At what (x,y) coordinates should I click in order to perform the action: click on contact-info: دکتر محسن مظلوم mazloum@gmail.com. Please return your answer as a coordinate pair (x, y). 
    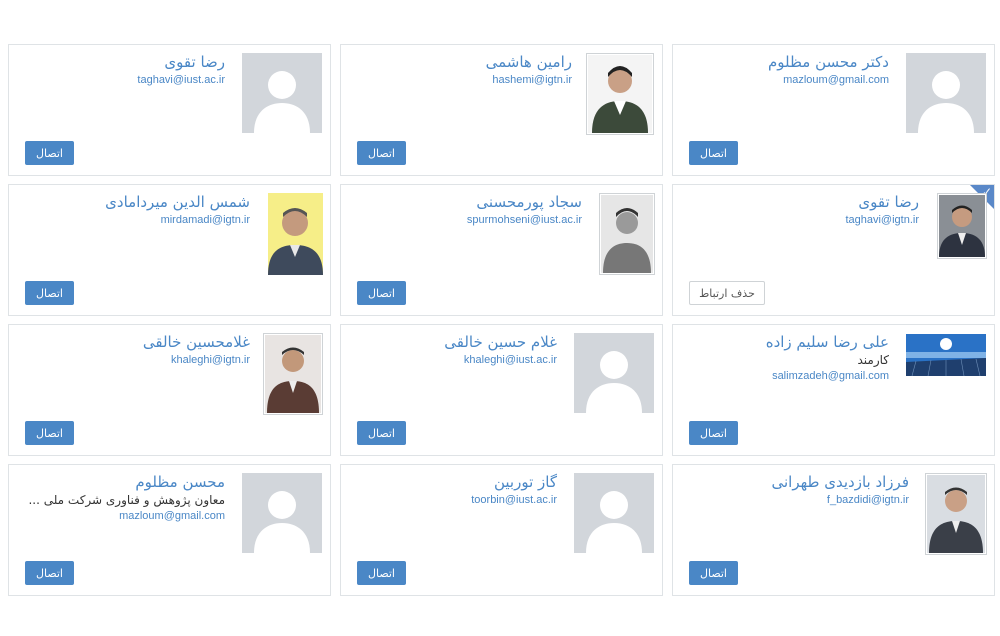
    Looking at the image, I should click on (828, 70).